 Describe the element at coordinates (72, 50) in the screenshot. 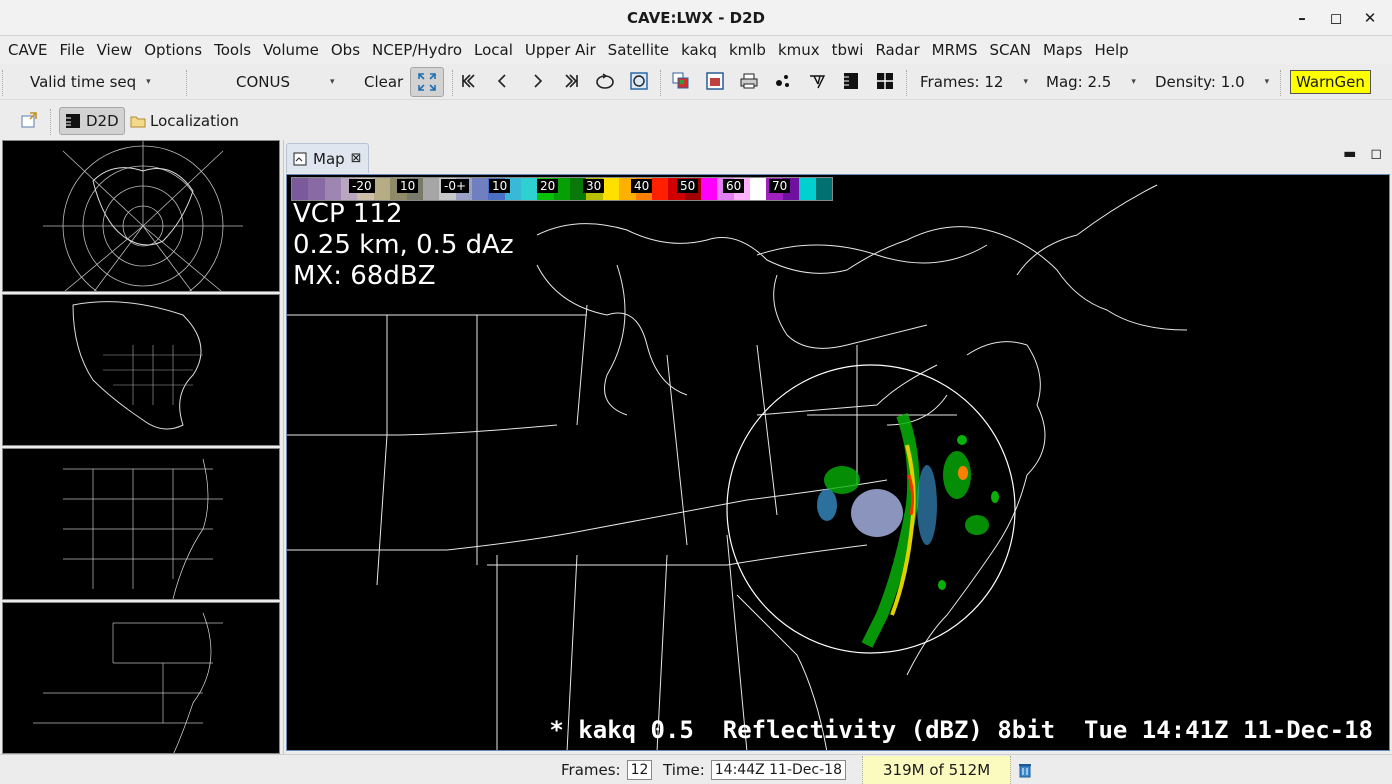

I see `menu-file: File` at that location.